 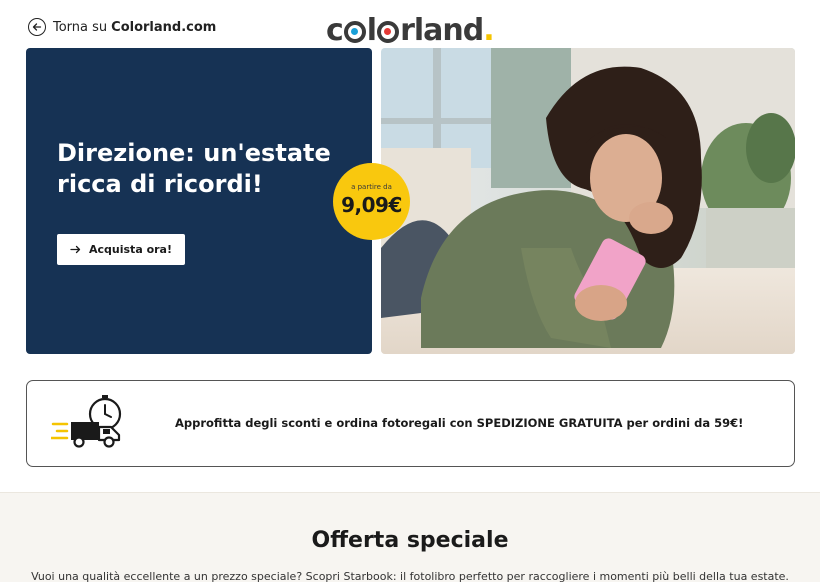 What do you see at coordinates (194, 168) in the screenshot?
I see `hero-title: Direzione: un'estate ricca di ricordi!` at bounding box center [194, 168].